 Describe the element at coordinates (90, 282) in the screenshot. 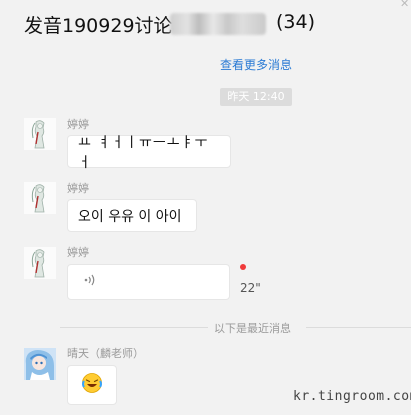

I see `voice-wave-icon` at that location.